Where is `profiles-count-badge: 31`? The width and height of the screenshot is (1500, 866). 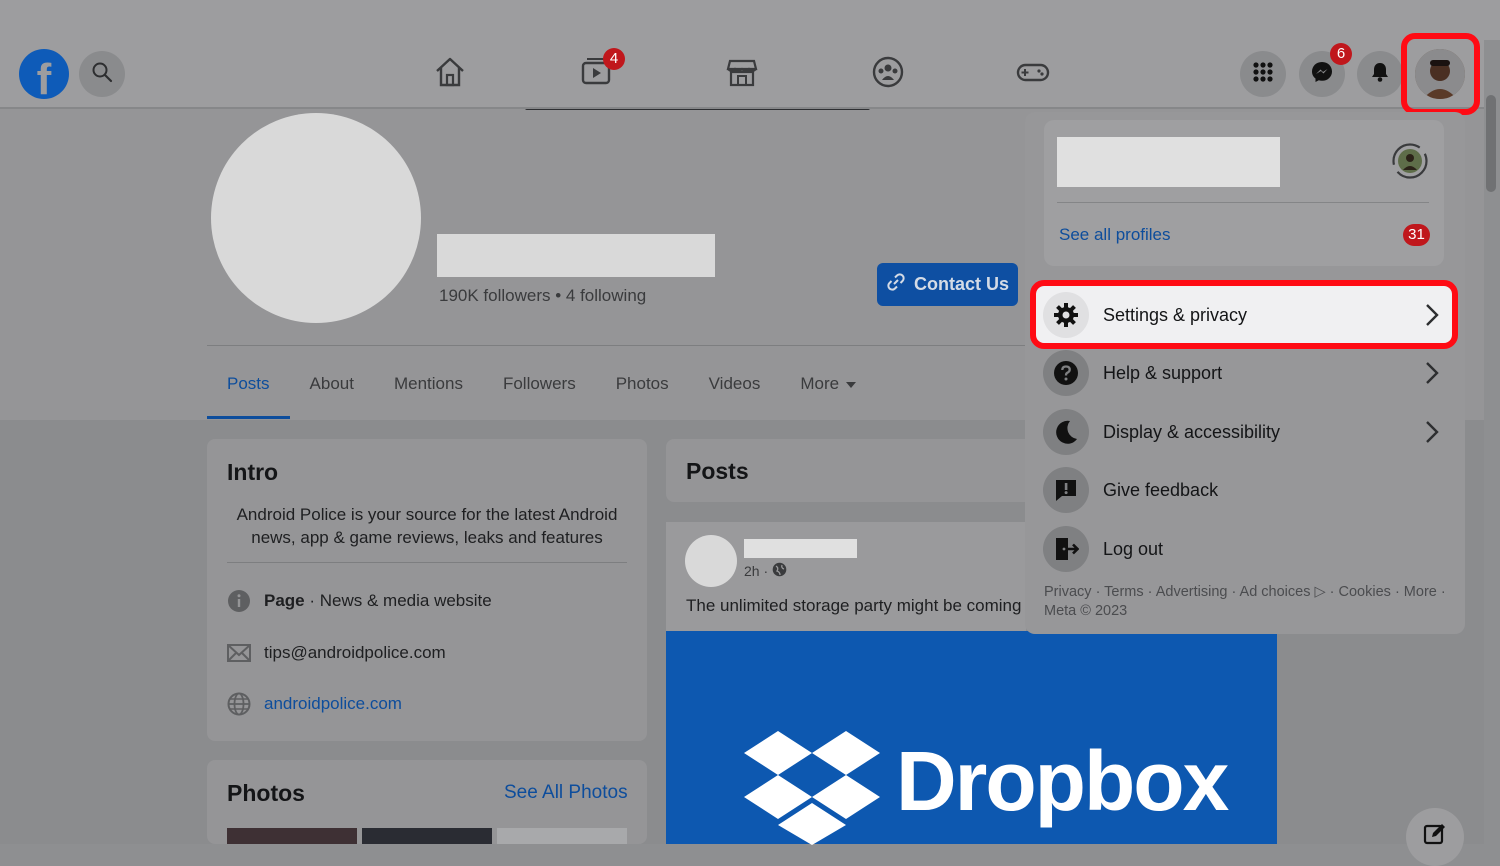
profiles-count-badge: 31 is located at coordinates (1416, 235).